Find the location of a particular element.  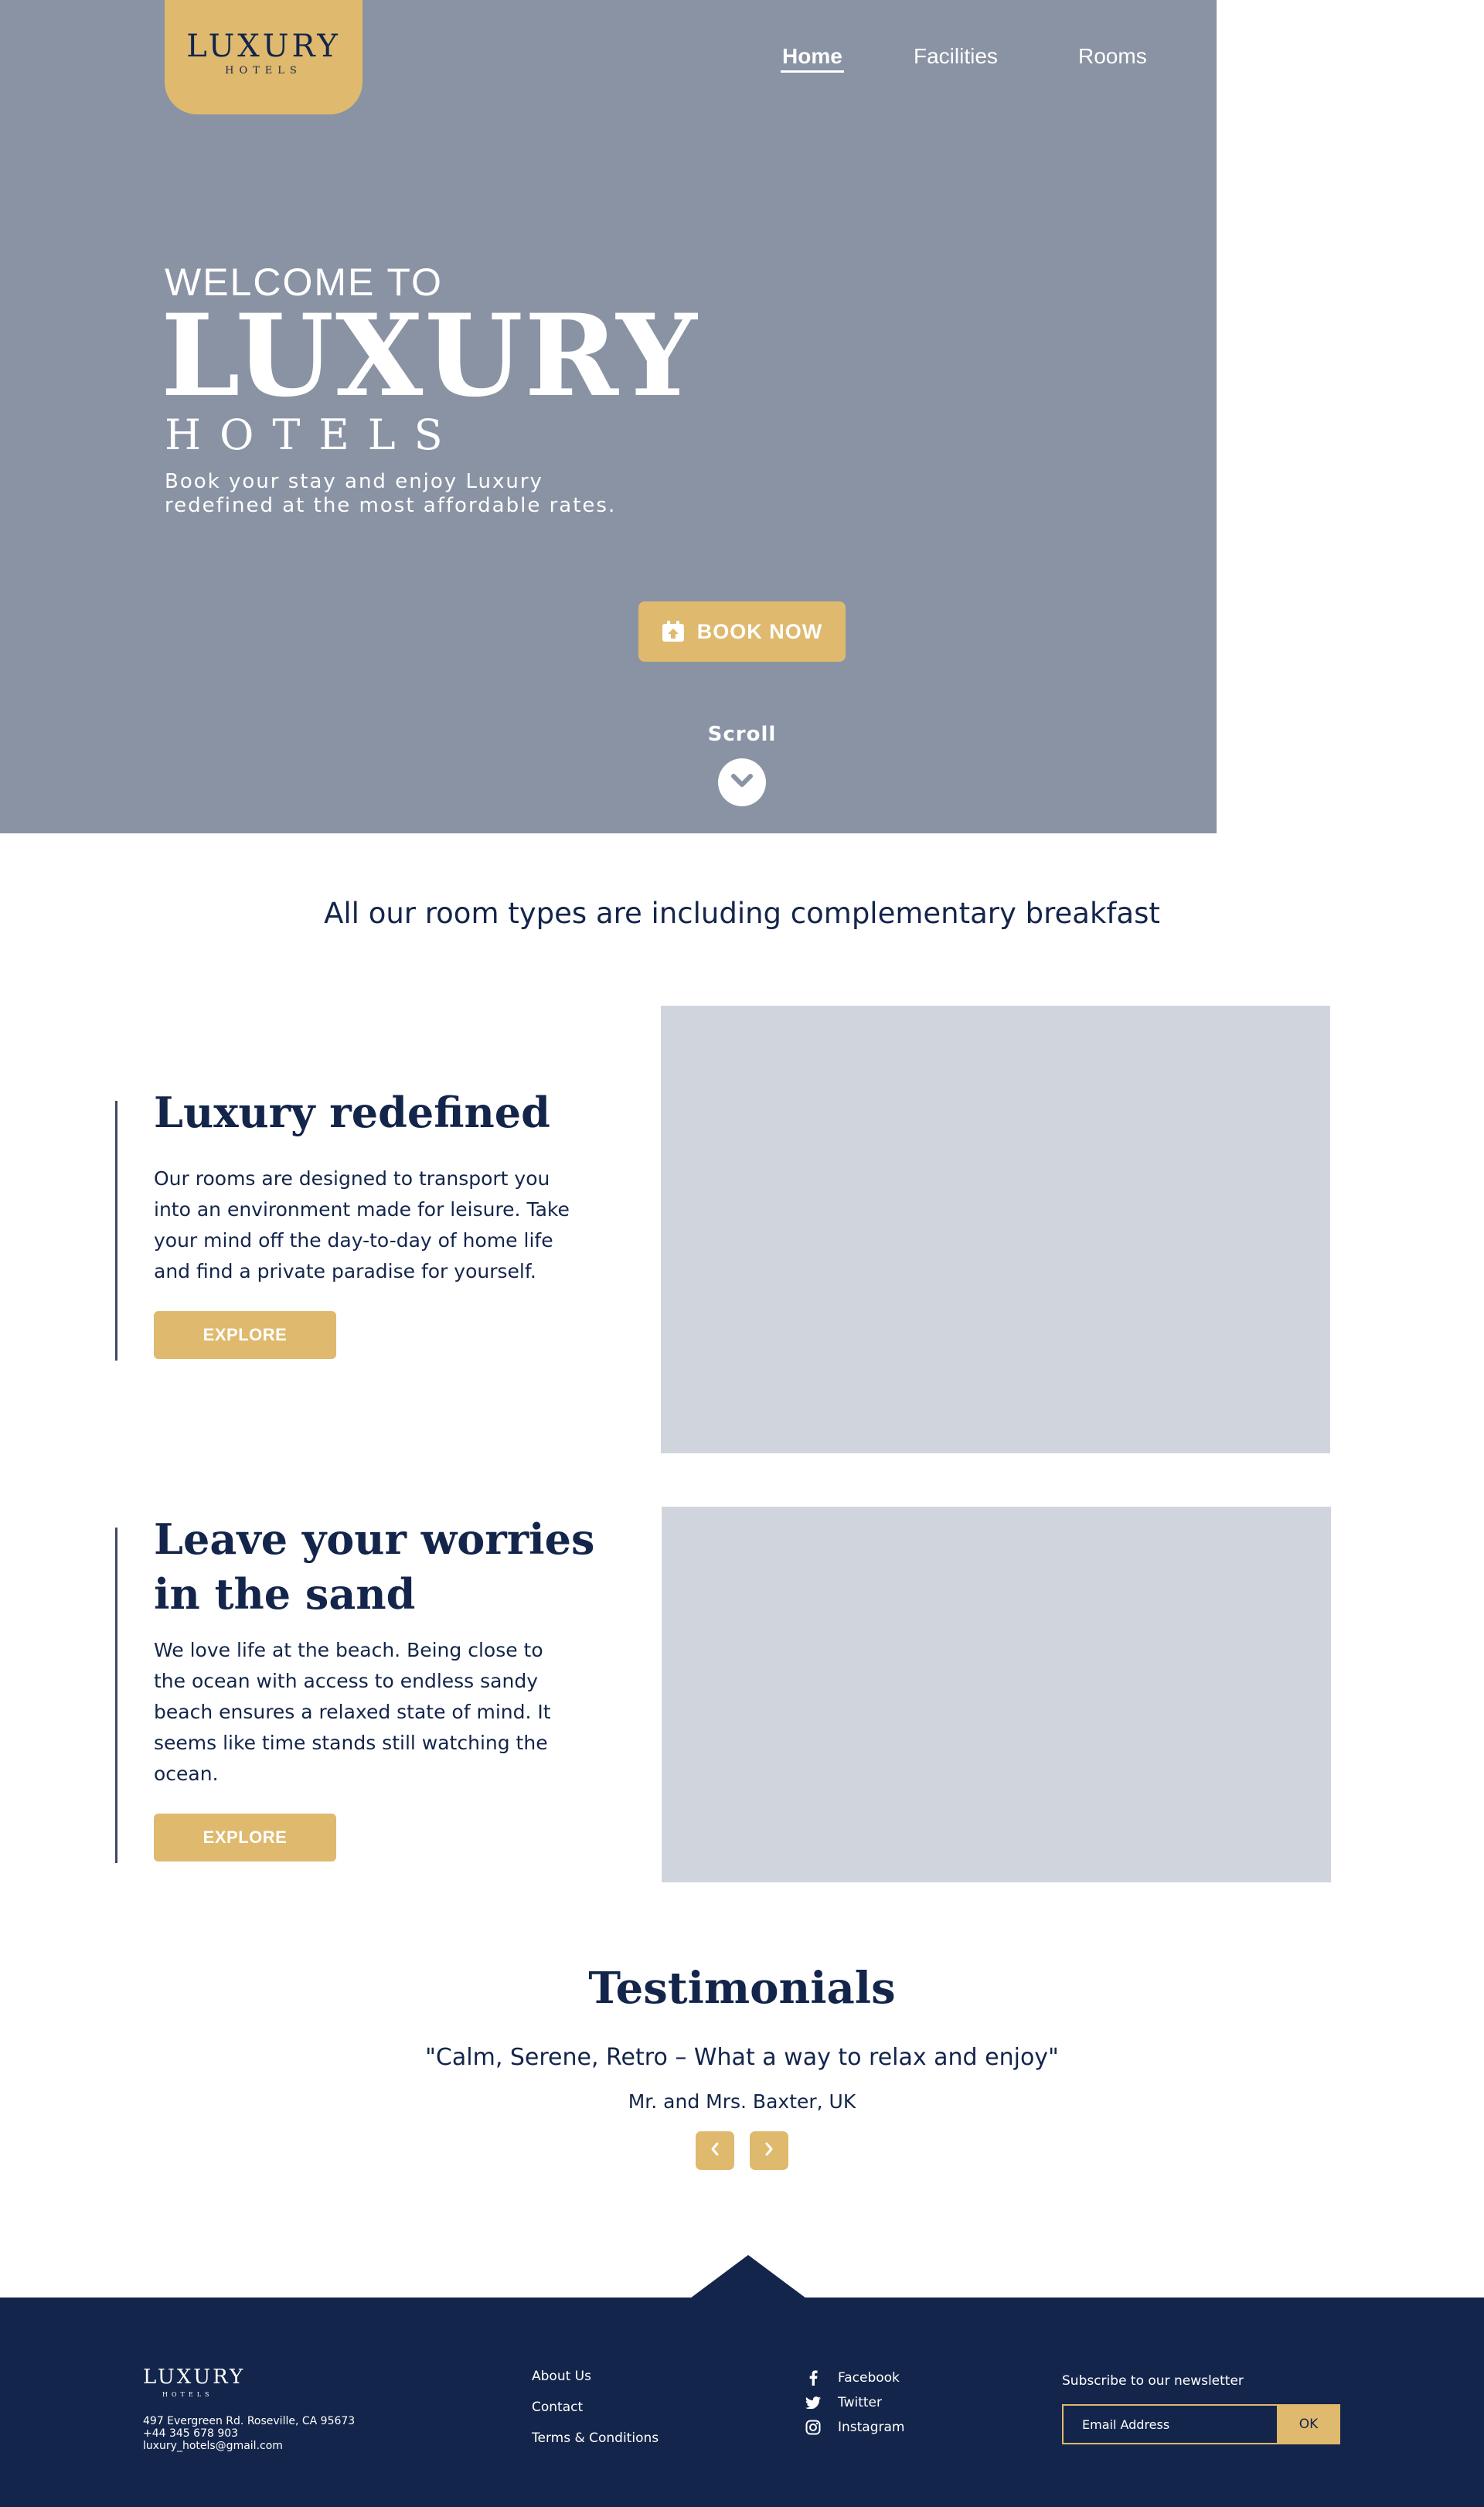

newsletter-ok-button: OK is located at coordinates (1308, 2424).